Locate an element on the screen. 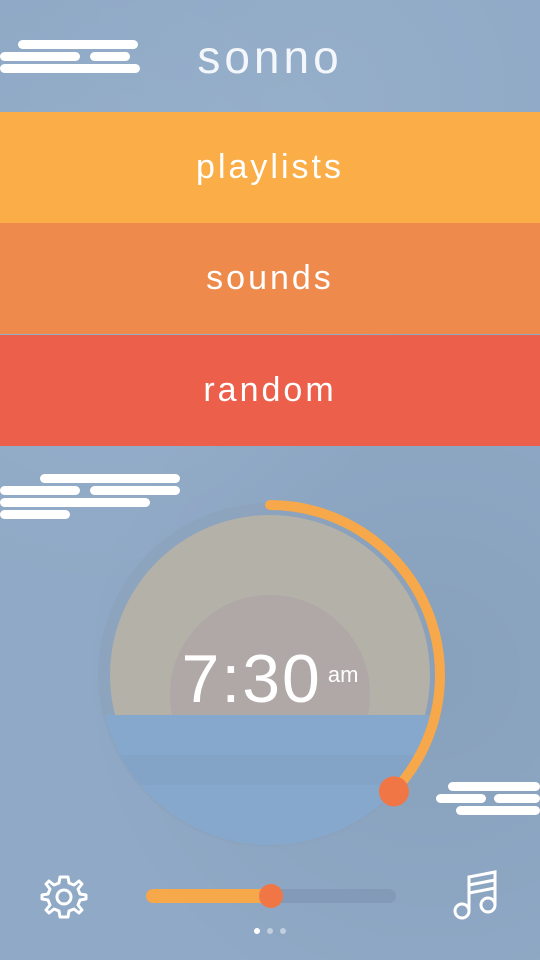  volume-fill is located at coordinates (208, 896).